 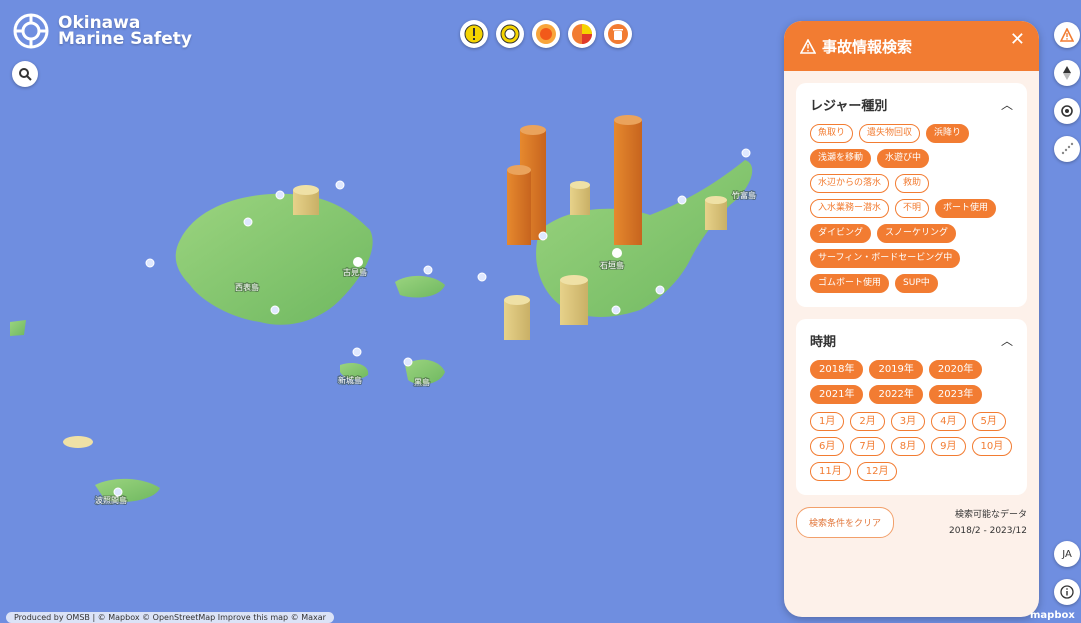 I want to click on leisure-chip: 魚取り, so click(x=832, y=133).